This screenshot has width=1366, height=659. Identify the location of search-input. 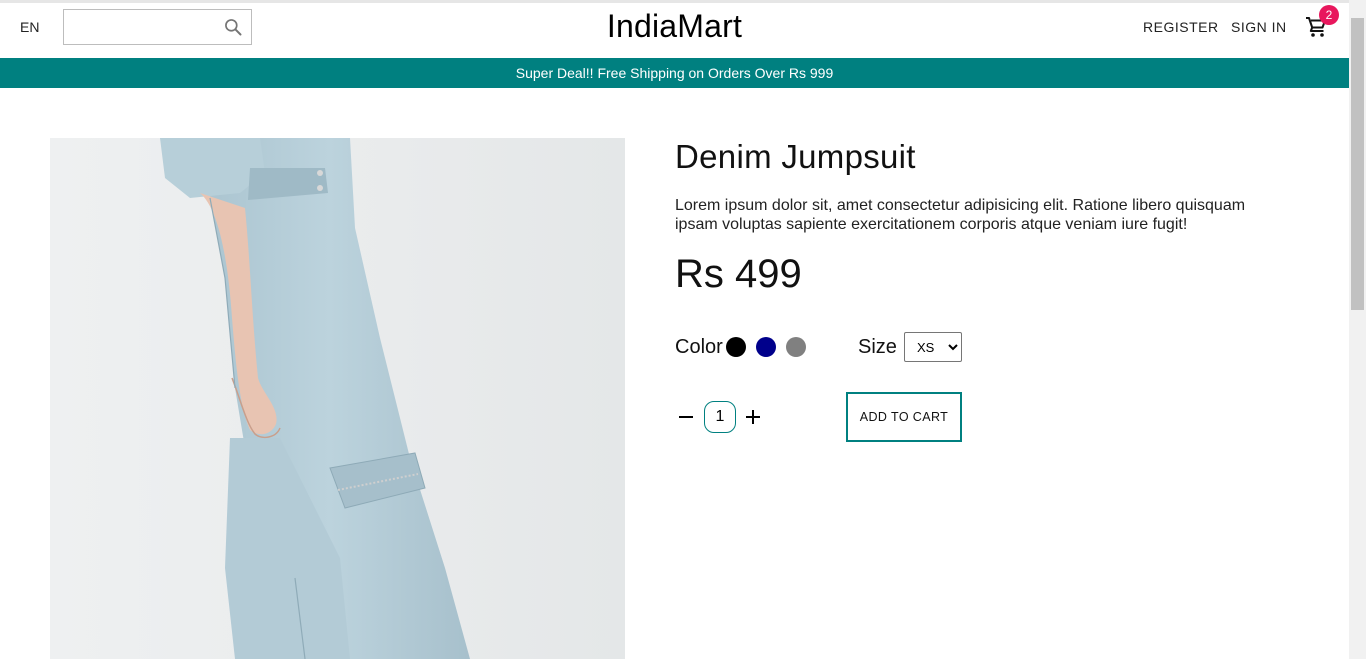
(139, 27).